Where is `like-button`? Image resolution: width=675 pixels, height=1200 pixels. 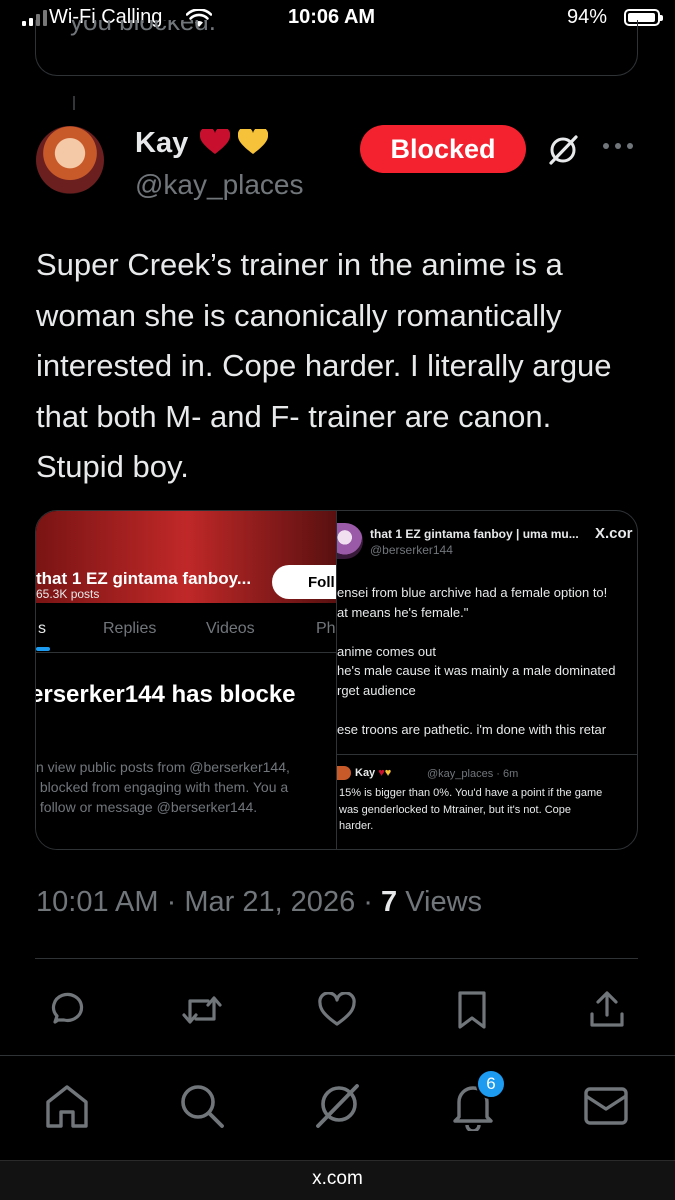 like-button is located at coordinates (337, 1010).